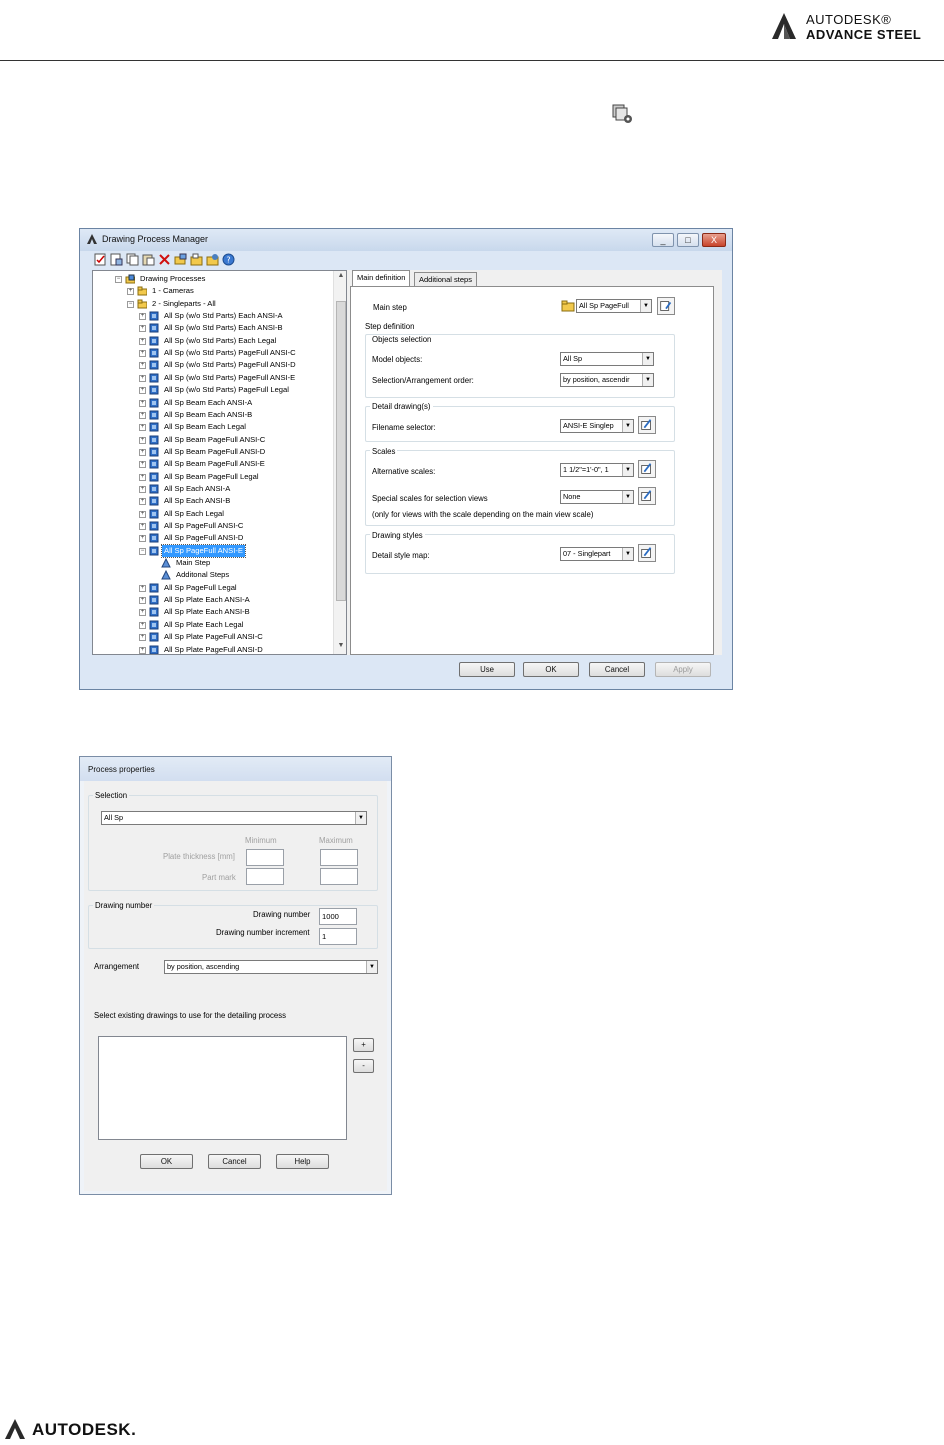 This screenshot has height=1445, width=944. Describe the element at coordinates (204, 538) in the screenshot. I see `tree-item-label: All Sp PageFull ANSI-D` at that location.